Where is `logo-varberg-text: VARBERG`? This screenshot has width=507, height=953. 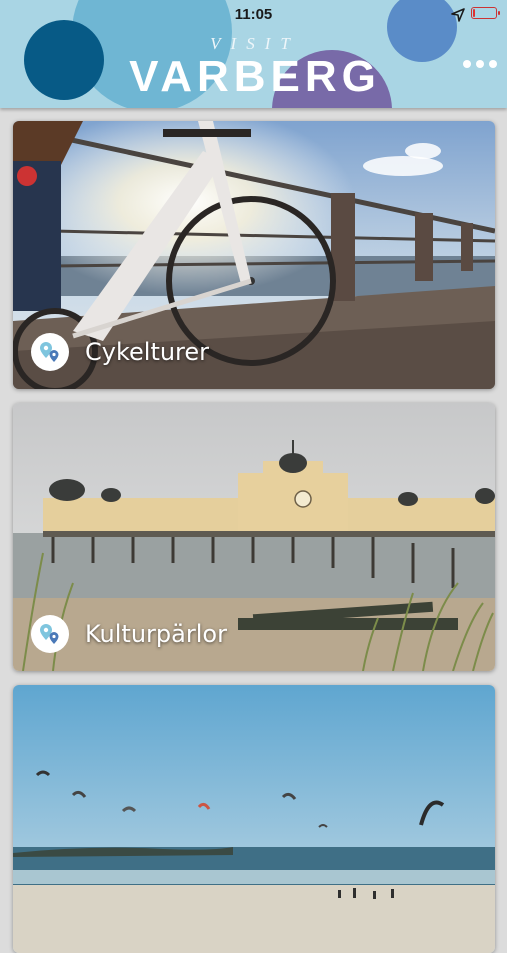 logo-varberg-text: VARBERG is located at coordinates (255, 76).